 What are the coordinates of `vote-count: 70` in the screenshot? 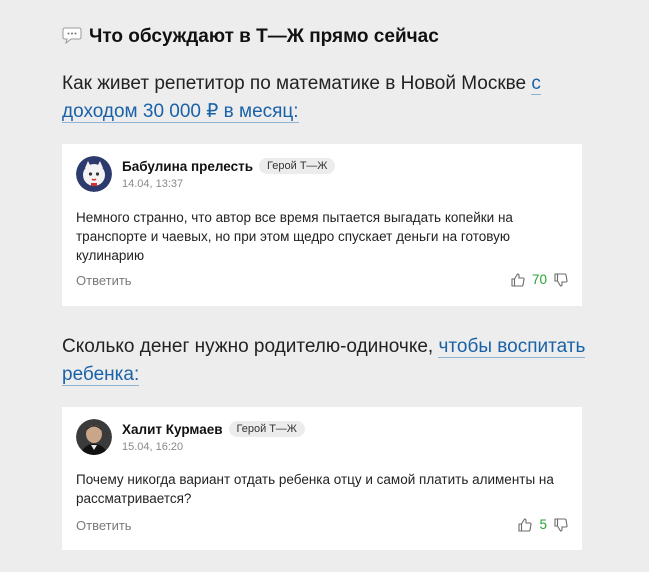 It's located at (539, 279).